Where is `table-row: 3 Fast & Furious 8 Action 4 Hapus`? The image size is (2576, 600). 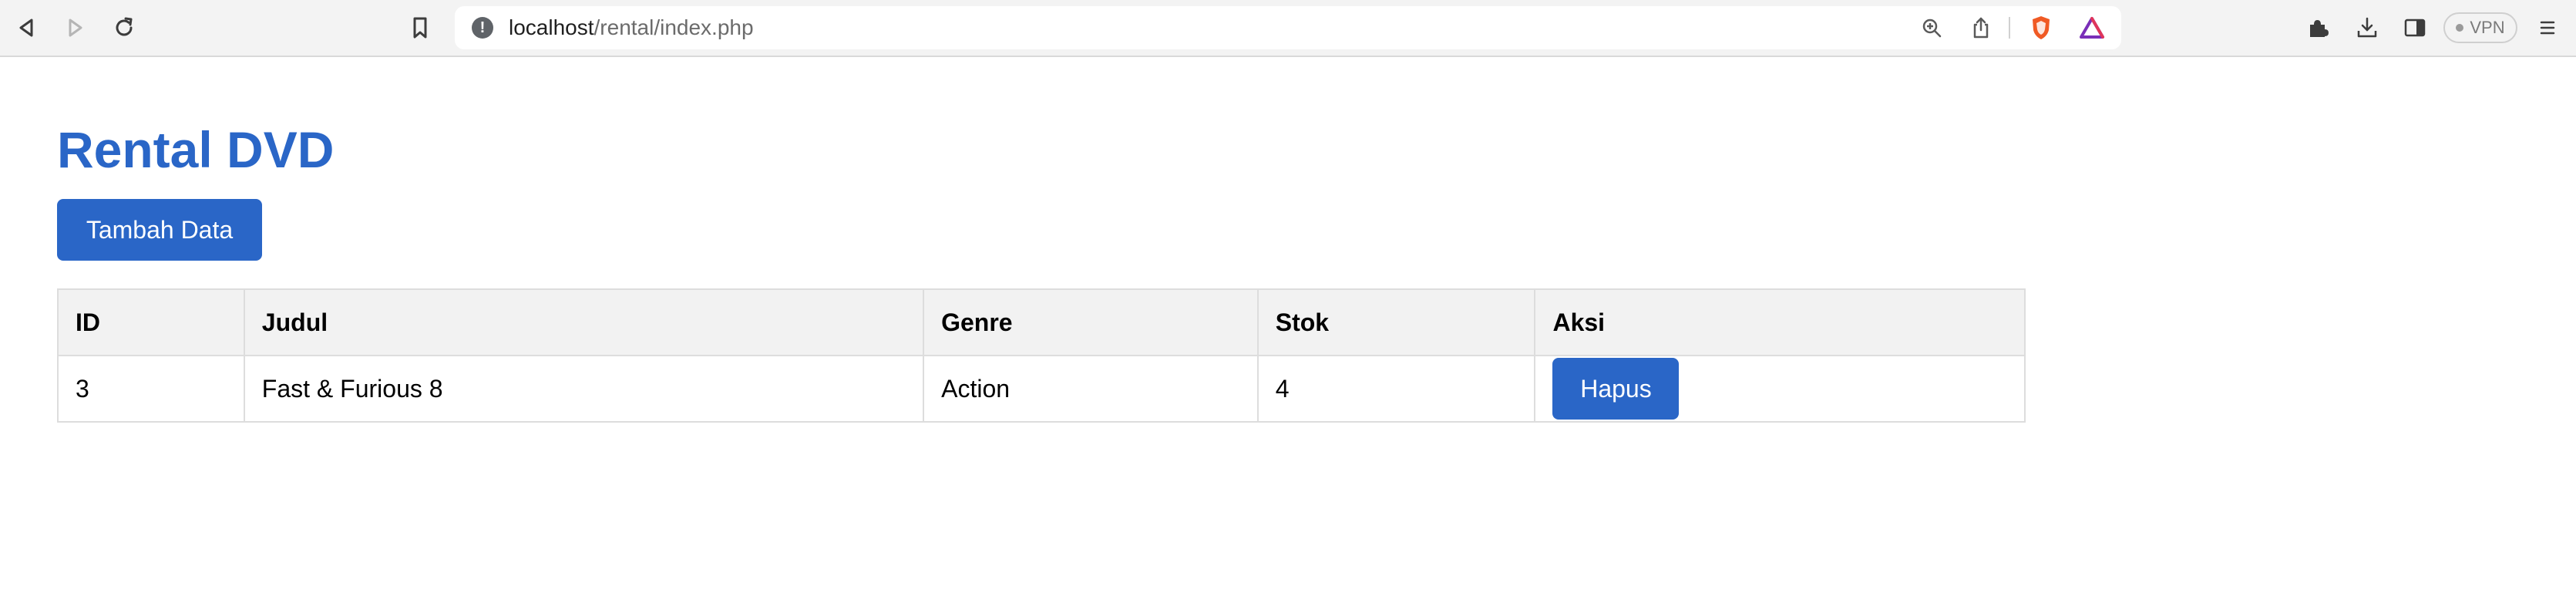
table-row: 3 Fast & Furious 8 Action 4 Hapus is located at coordinates (1041, 389).